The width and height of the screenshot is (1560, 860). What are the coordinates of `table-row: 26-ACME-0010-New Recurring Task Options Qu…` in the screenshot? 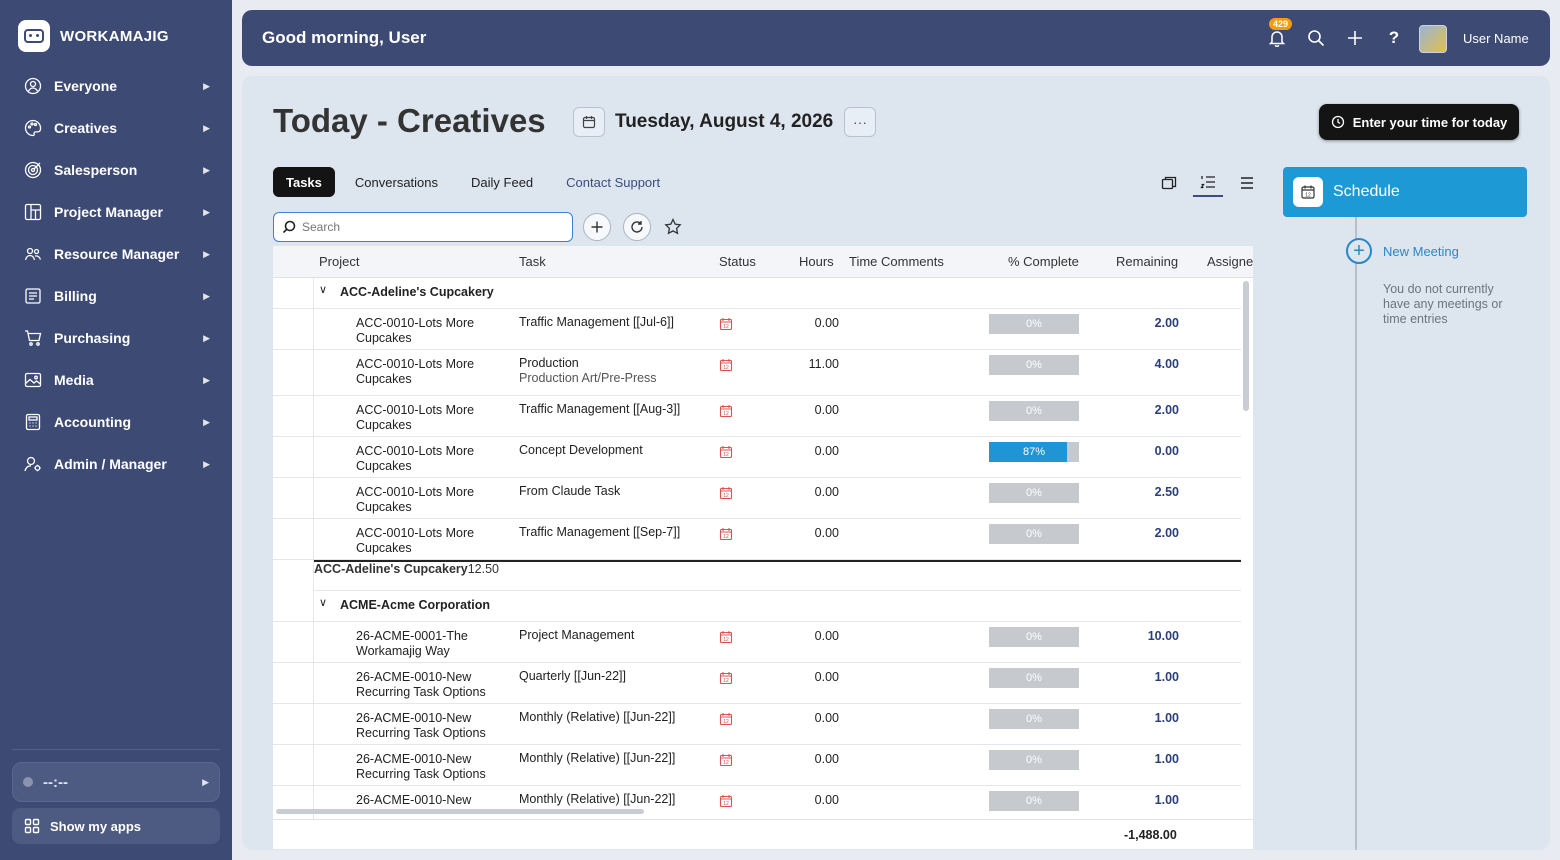 It's located at (757, 683).